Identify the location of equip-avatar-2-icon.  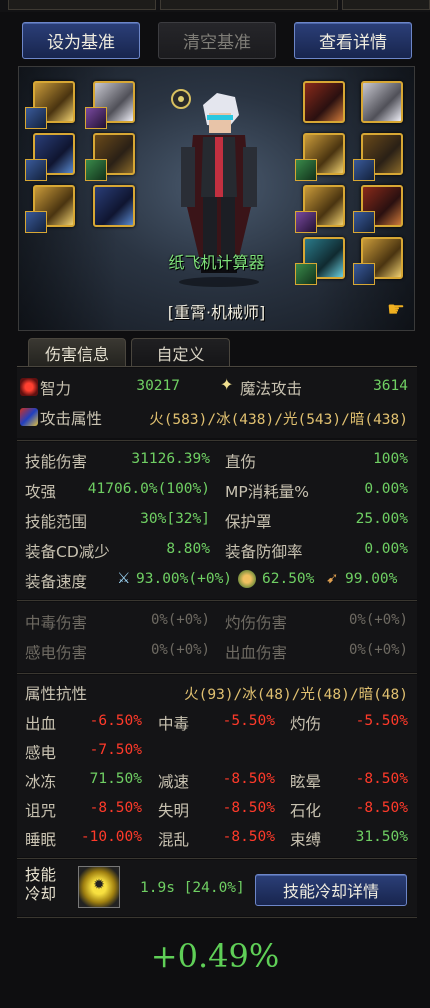
(96, 118).